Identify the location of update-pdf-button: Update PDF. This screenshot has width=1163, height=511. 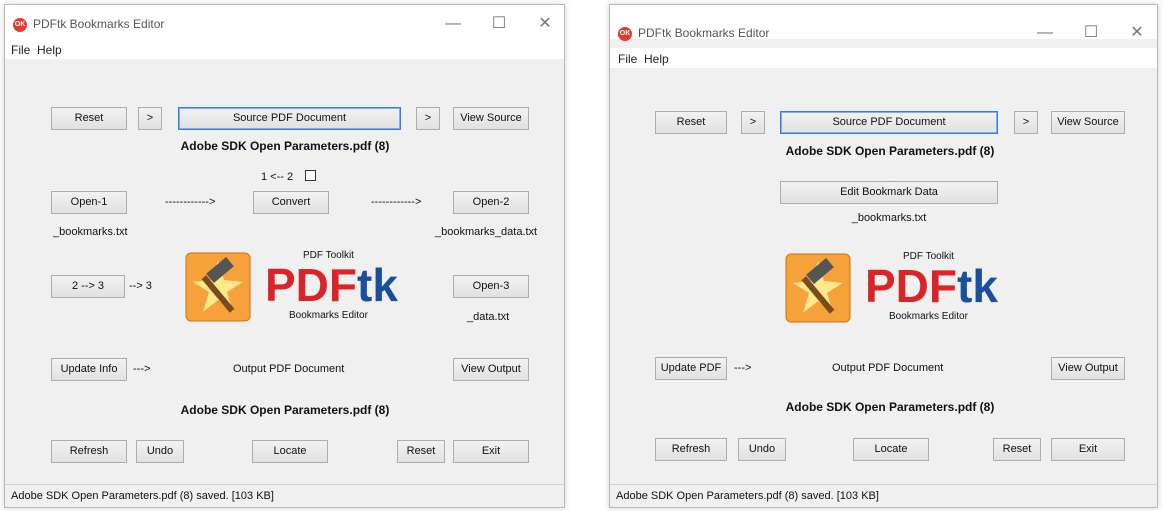
(691, 368).